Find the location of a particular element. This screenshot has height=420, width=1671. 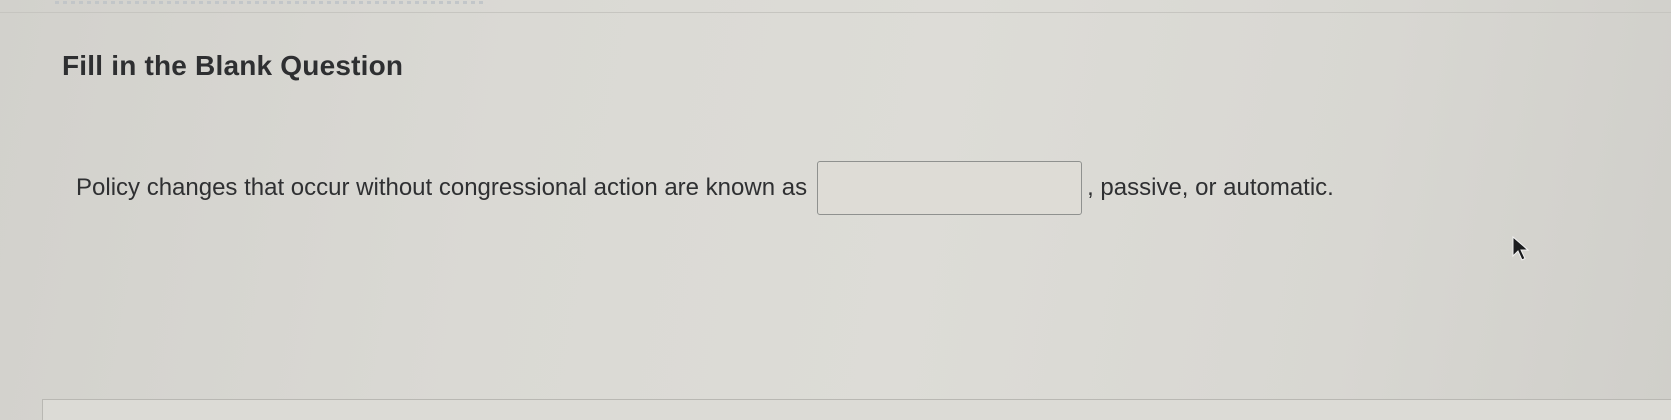

next-question-panel is located at coordinates (856, 409).